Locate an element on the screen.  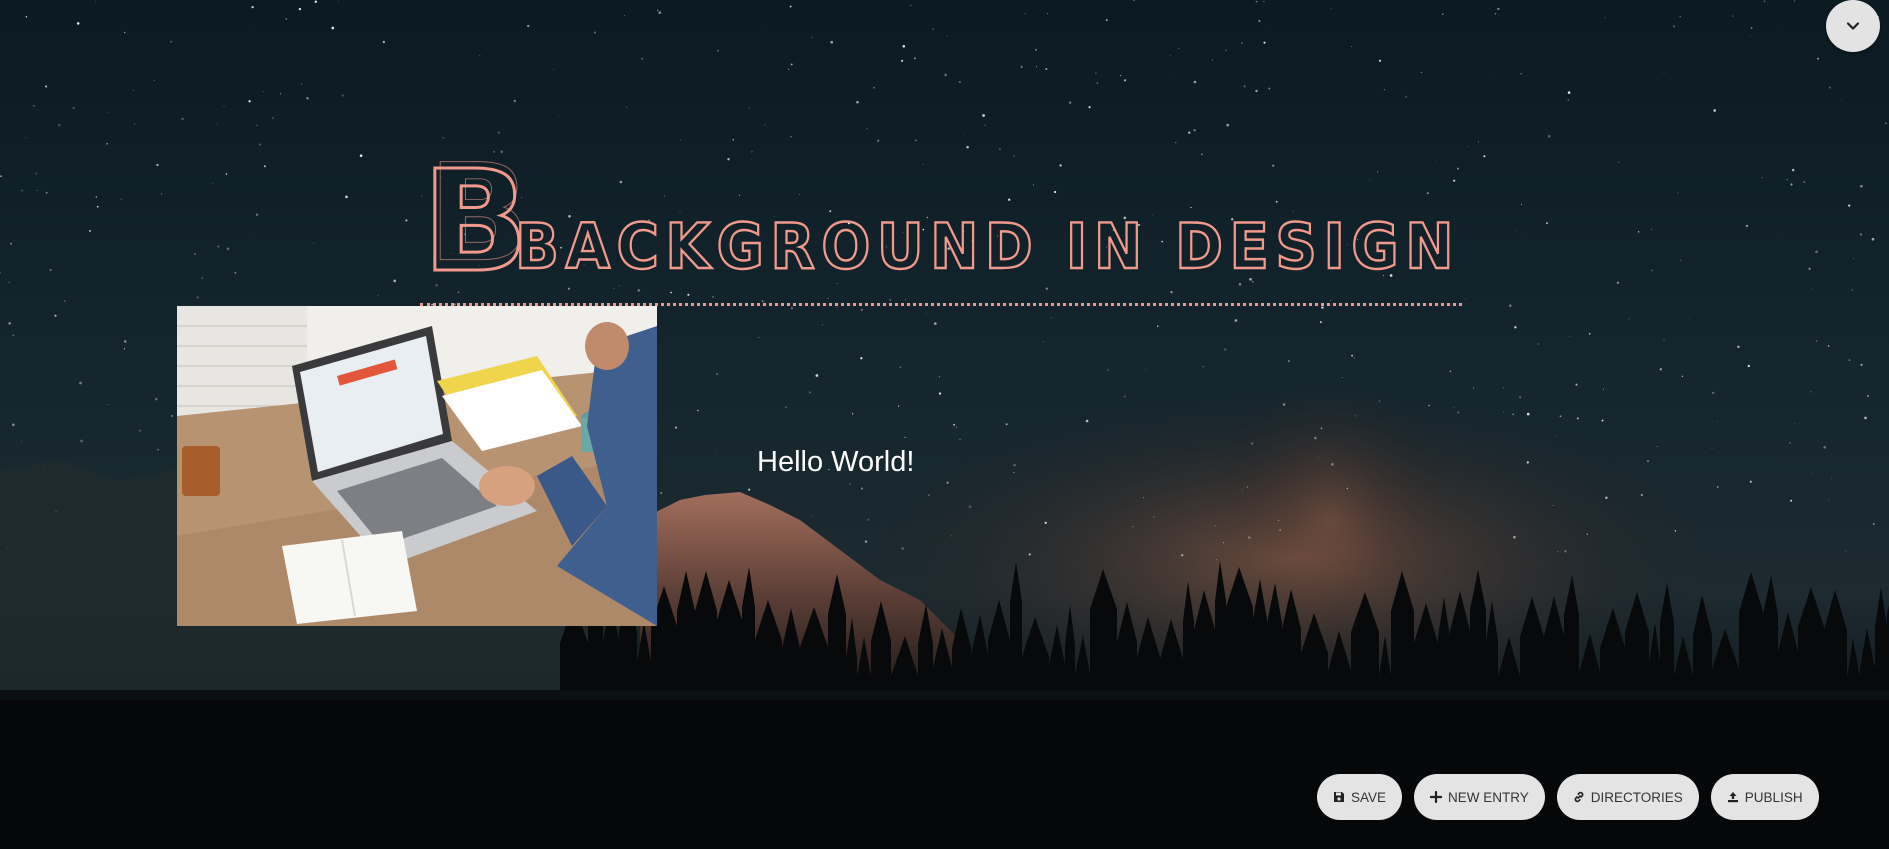
page-title: B B Background in design is located at coordinates (941, 233).